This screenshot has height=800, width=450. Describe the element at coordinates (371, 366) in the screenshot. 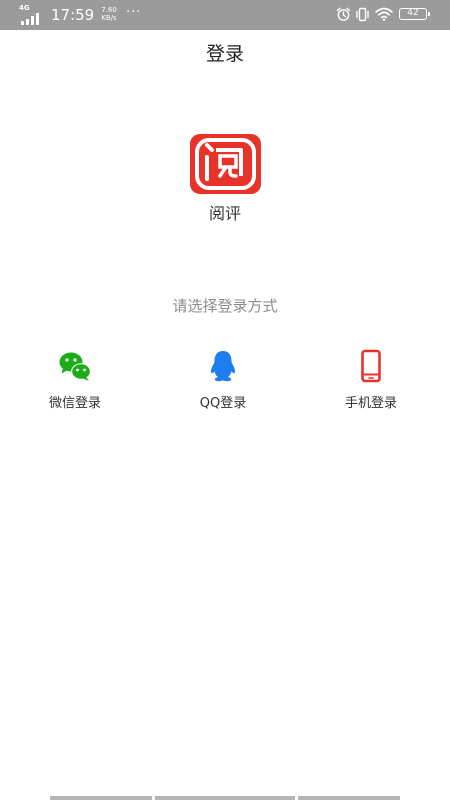

I see `phone-icon` at that location.